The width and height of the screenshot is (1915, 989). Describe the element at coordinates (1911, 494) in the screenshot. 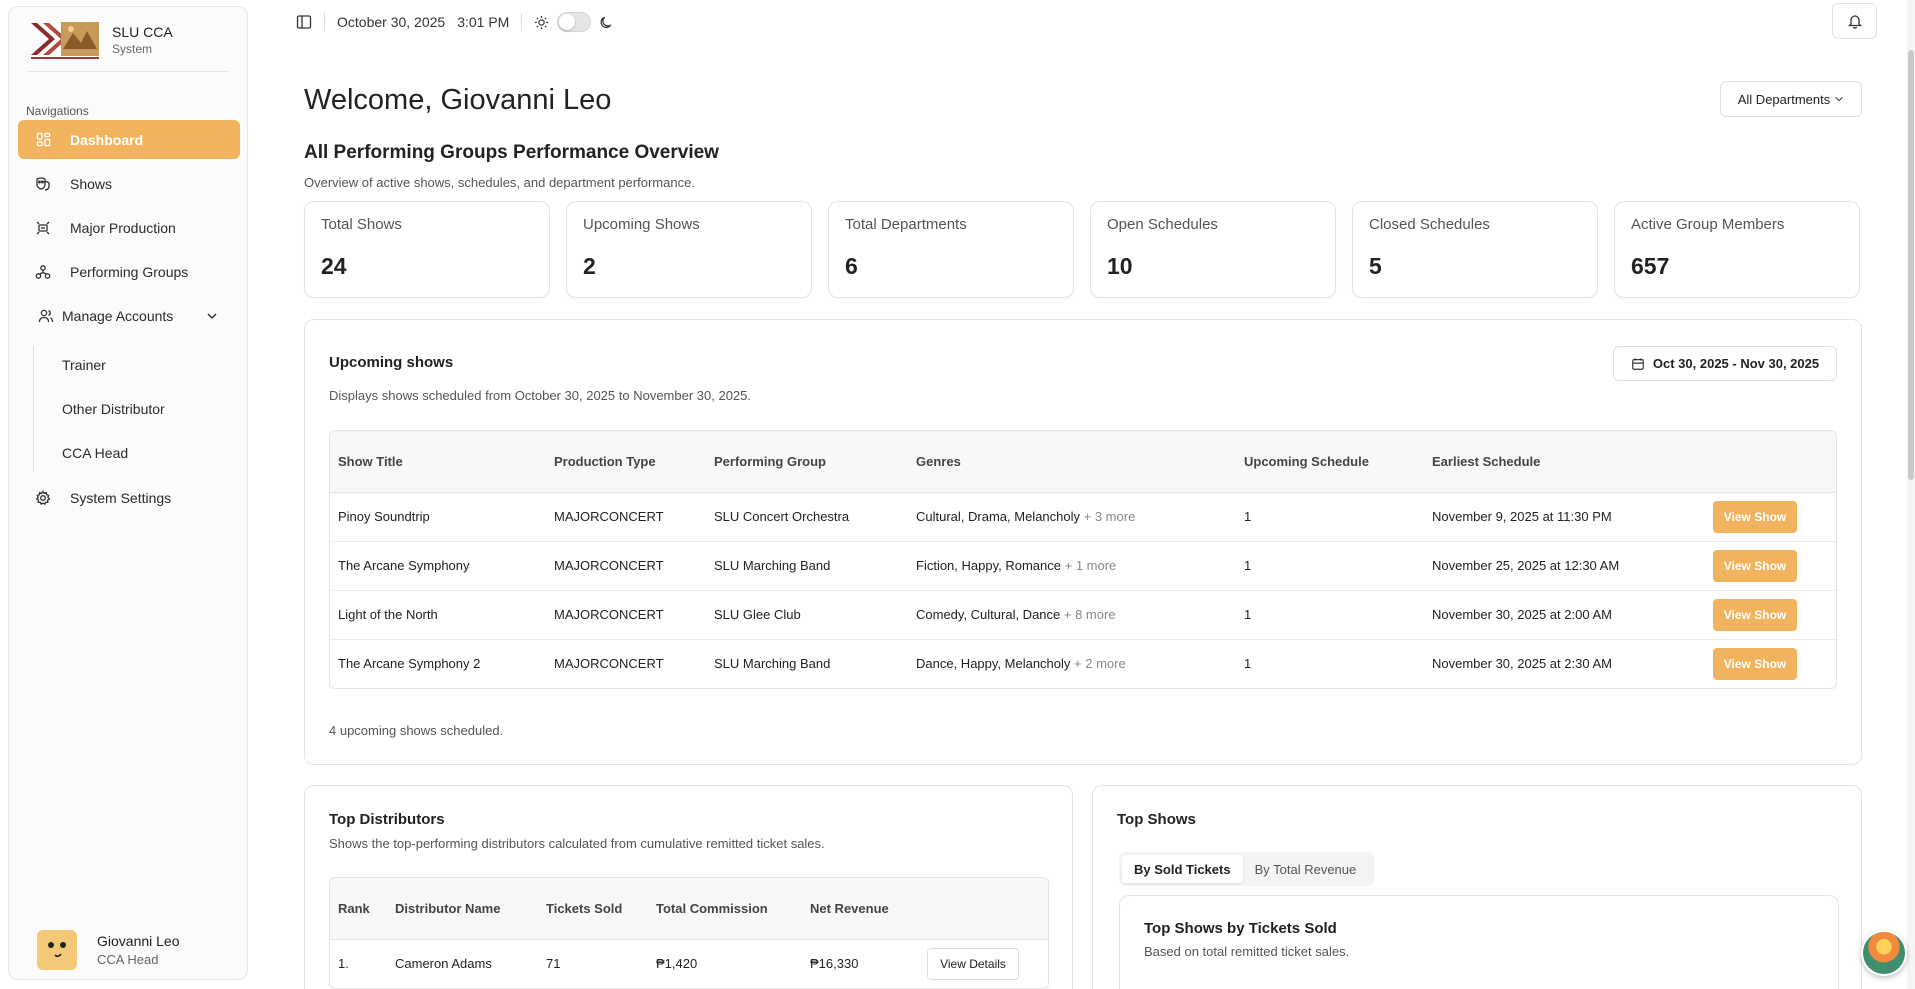

I see `scrollbar` at that location.